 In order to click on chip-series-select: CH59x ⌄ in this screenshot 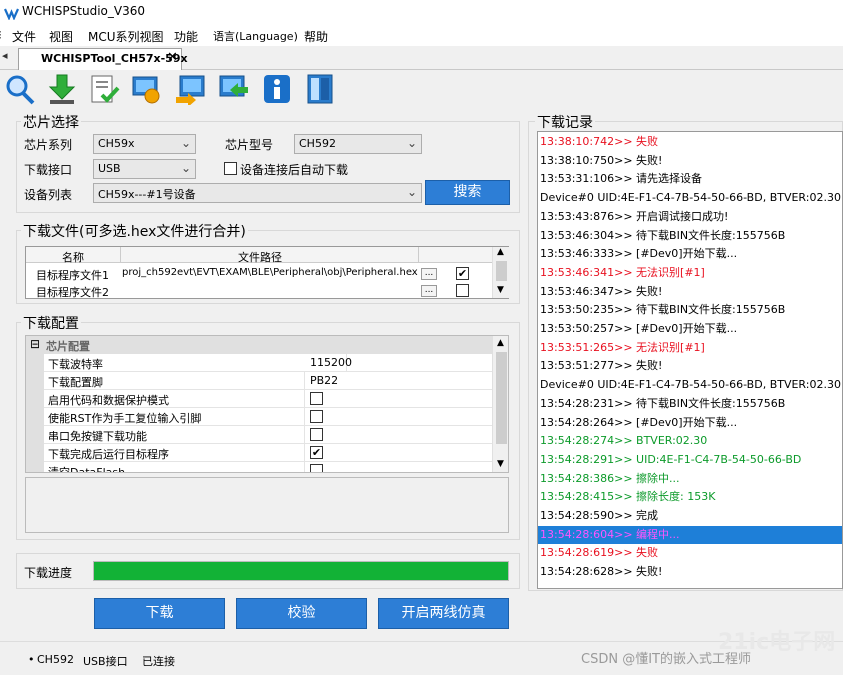, I will do `click(144, 144)`.